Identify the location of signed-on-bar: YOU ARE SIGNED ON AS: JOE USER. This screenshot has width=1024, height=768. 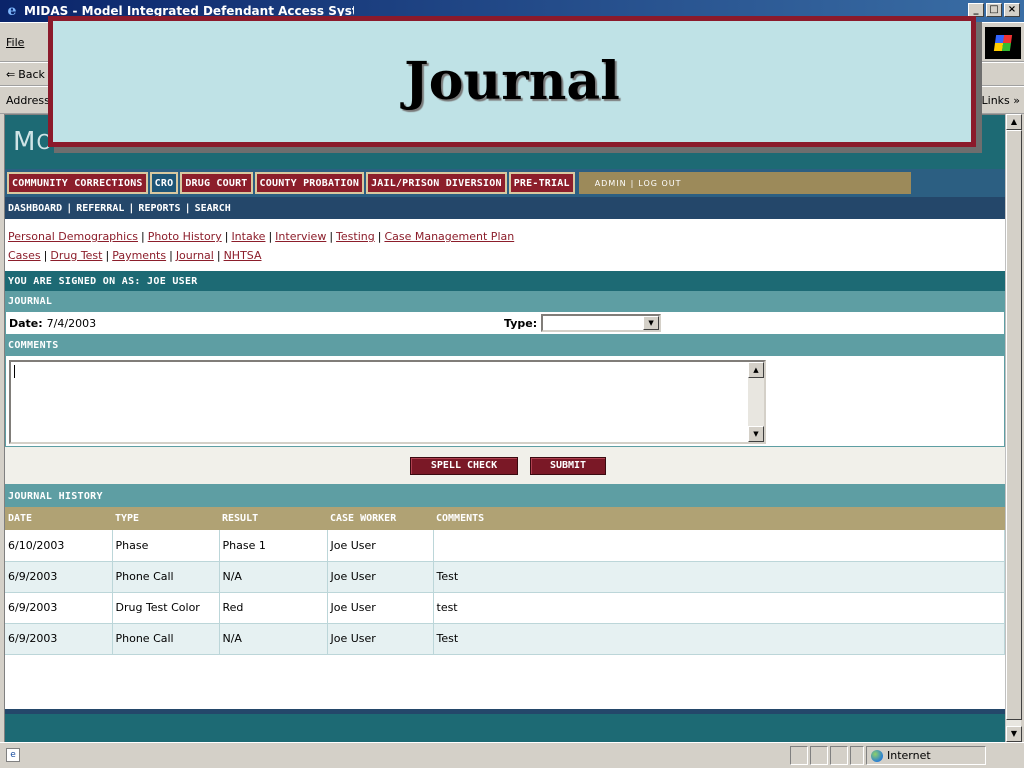
(505, 281).